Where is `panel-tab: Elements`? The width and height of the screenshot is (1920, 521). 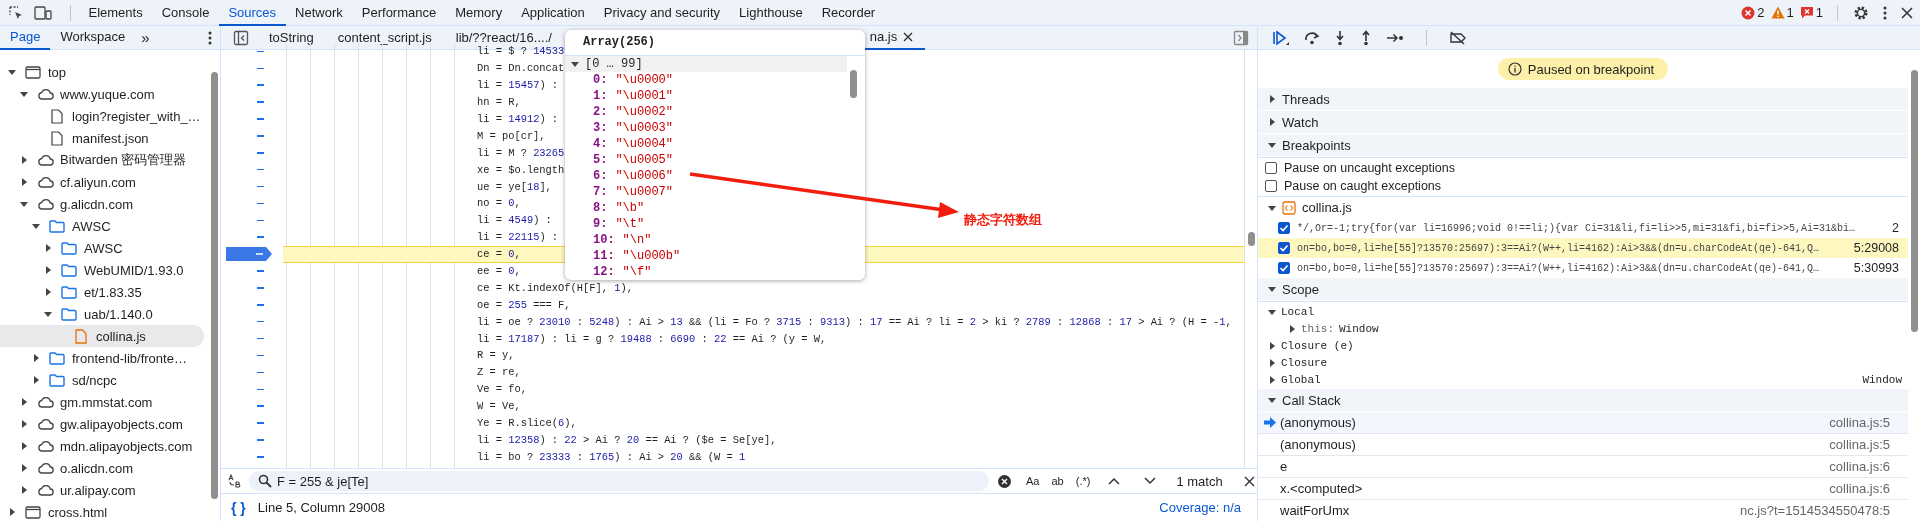 panel-tab: Elements is located at coordinates (116, 13).